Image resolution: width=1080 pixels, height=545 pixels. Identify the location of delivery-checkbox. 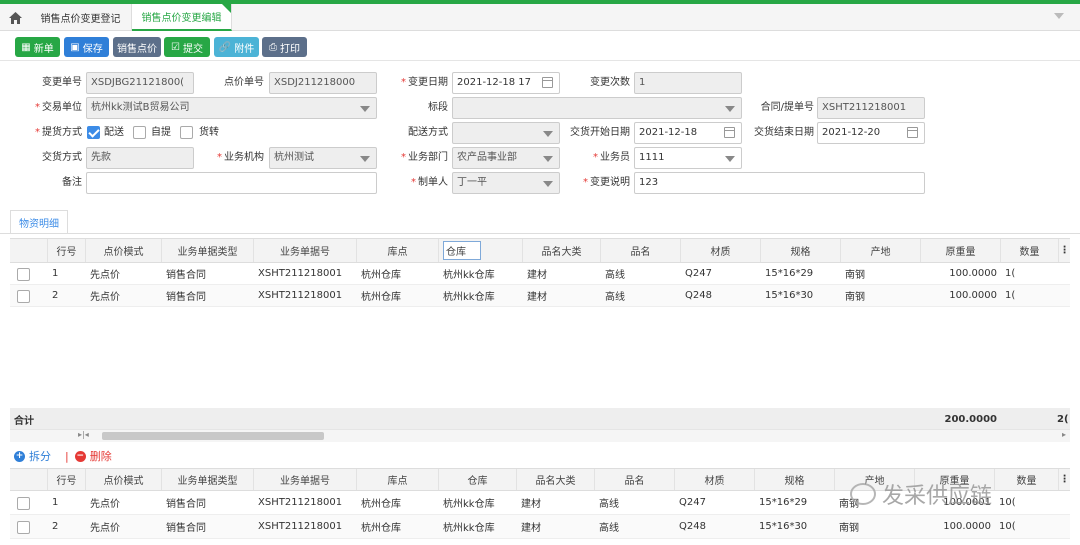
(93, 132).